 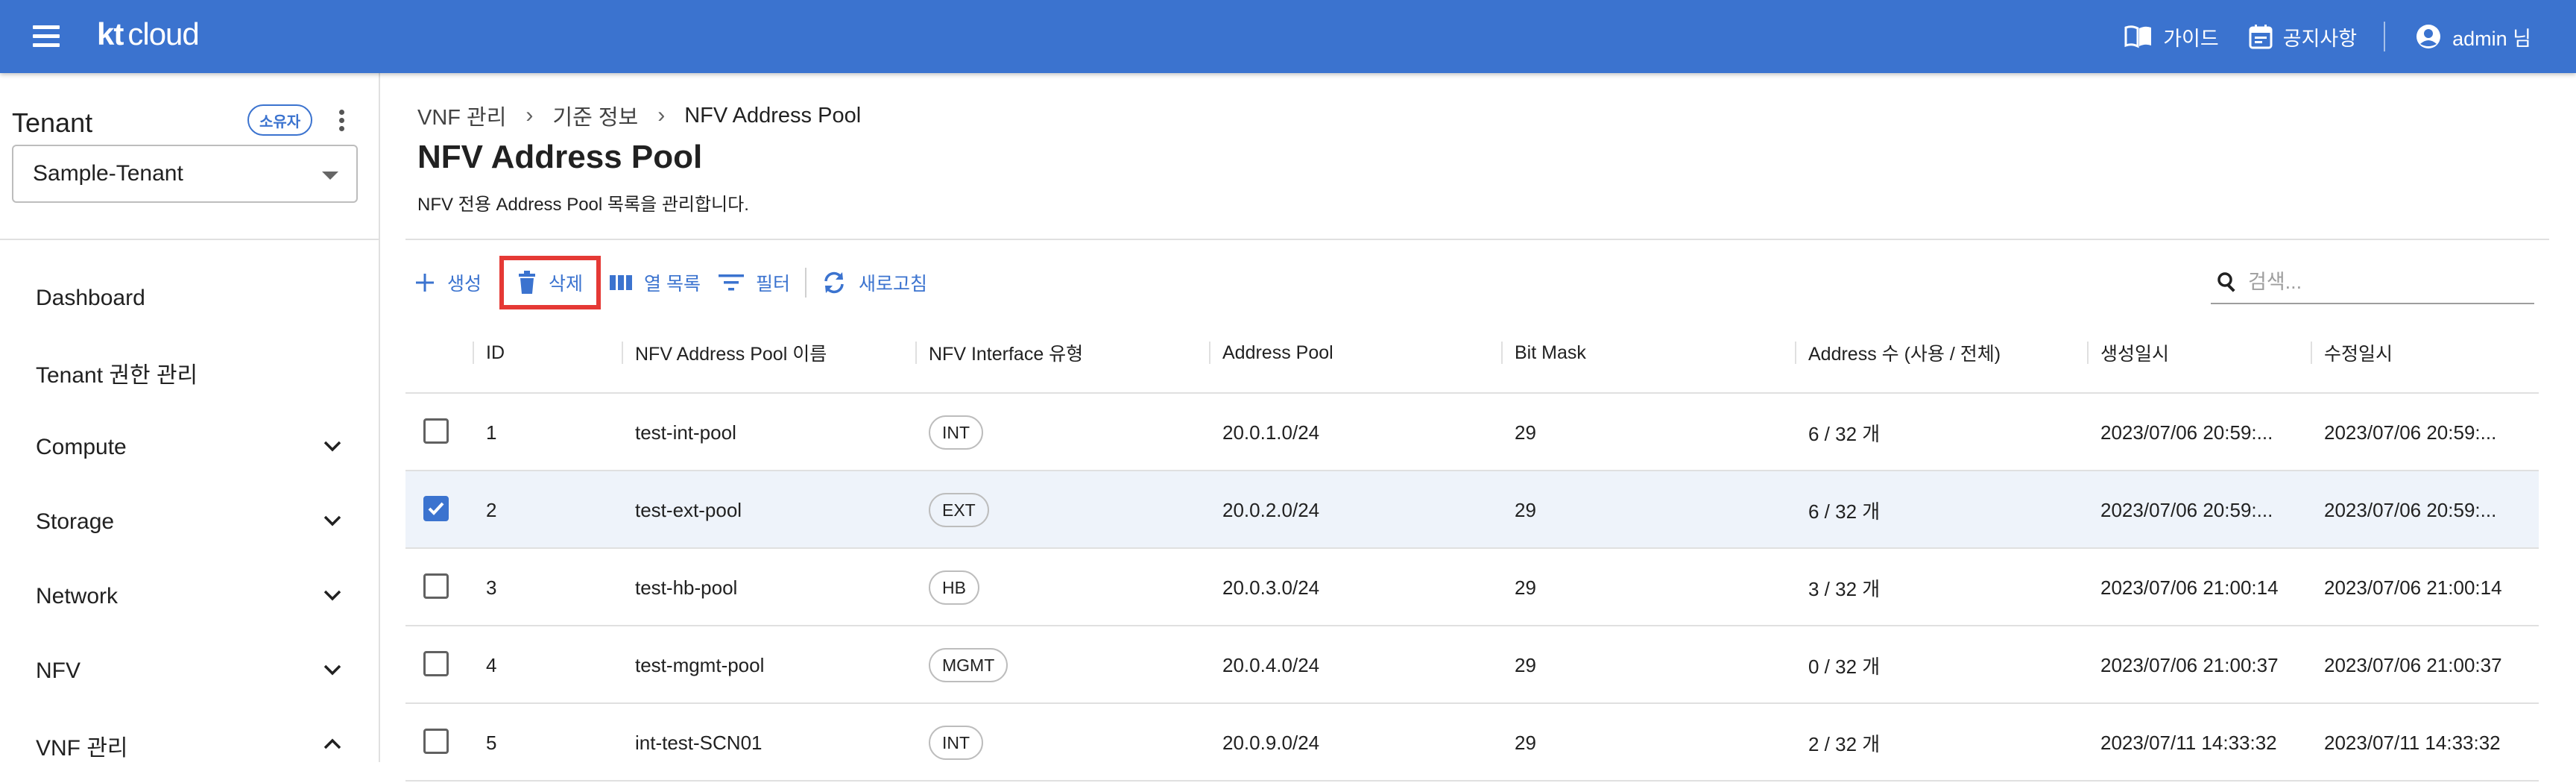 I want to click on column-header-created: 생성일시, so click(x=2199, y=353).